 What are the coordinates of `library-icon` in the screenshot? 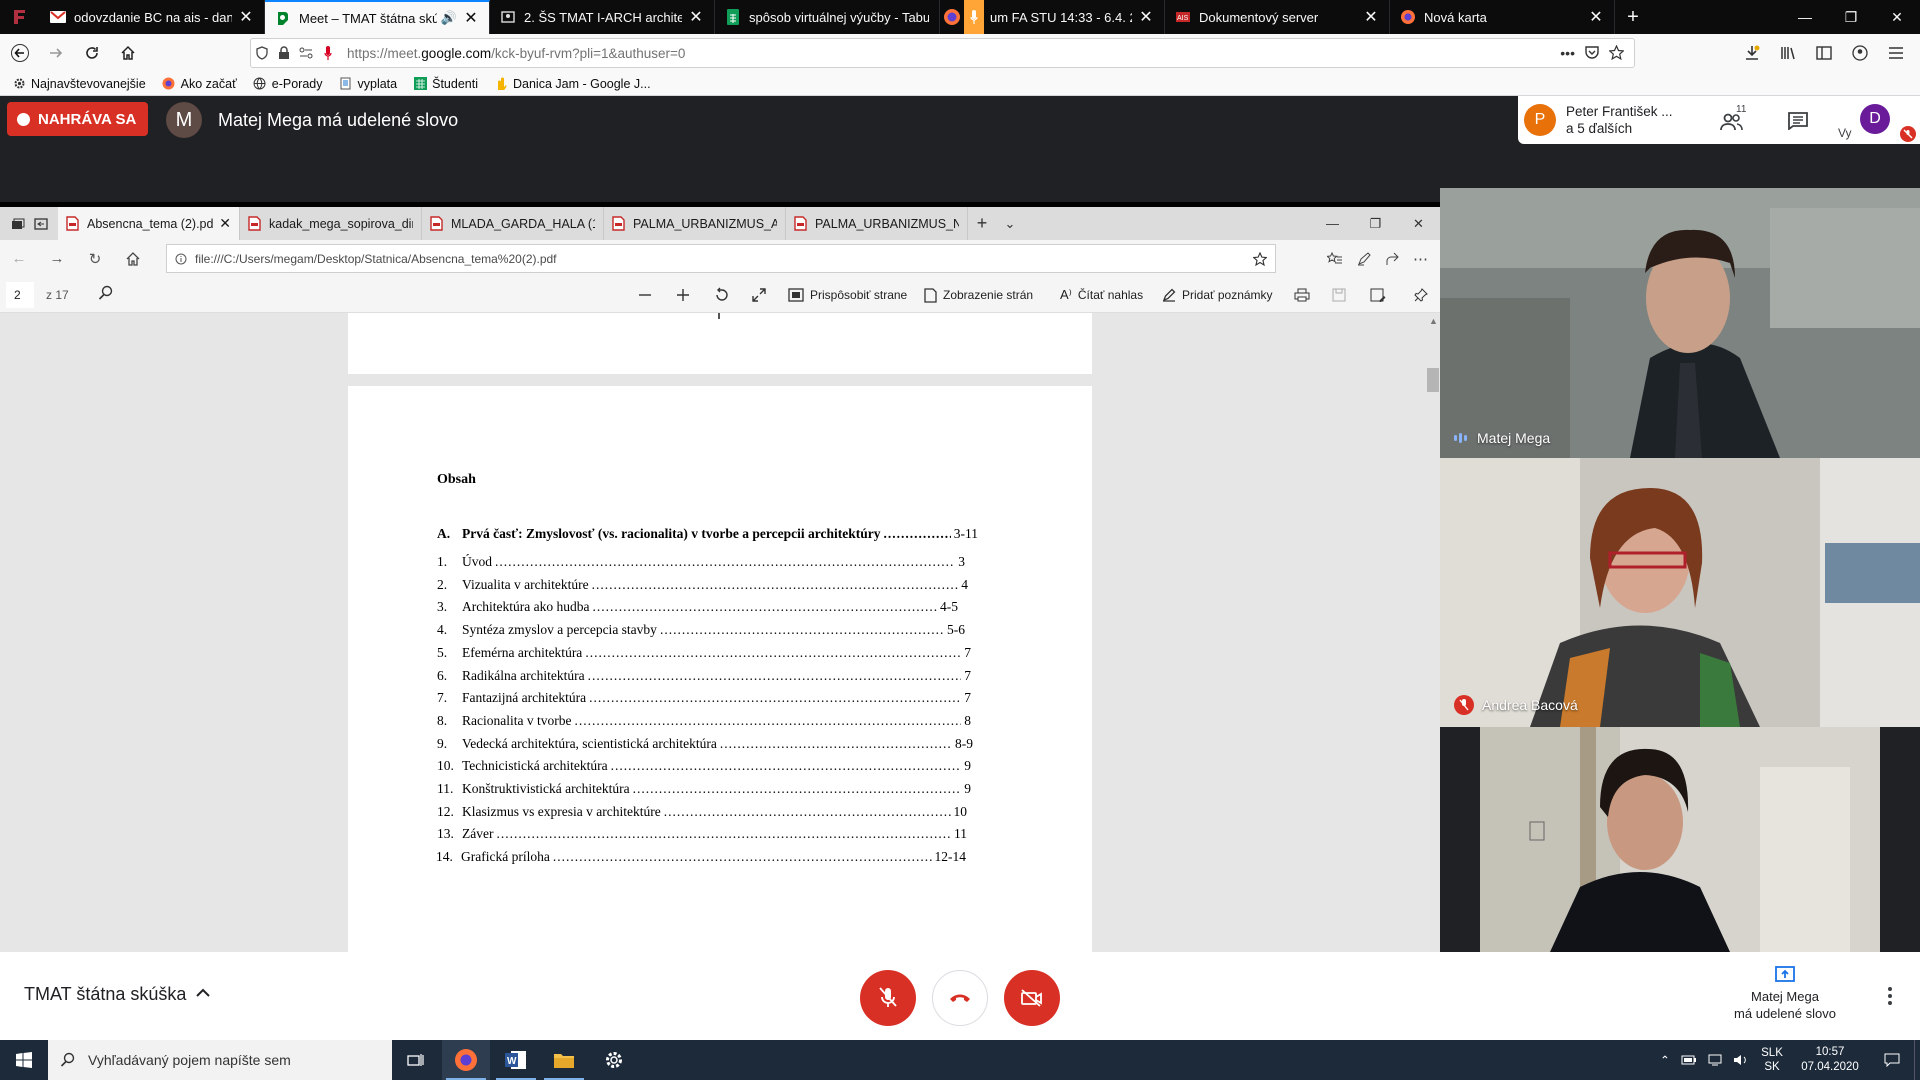 It's located at (1788, 53).